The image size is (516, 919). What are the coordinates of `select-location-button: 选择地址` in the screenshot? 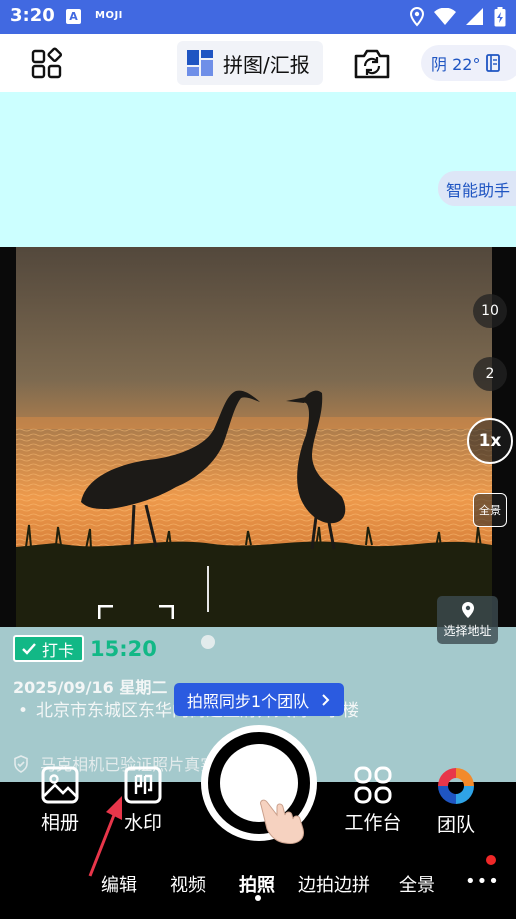 It's located at (467, 620).